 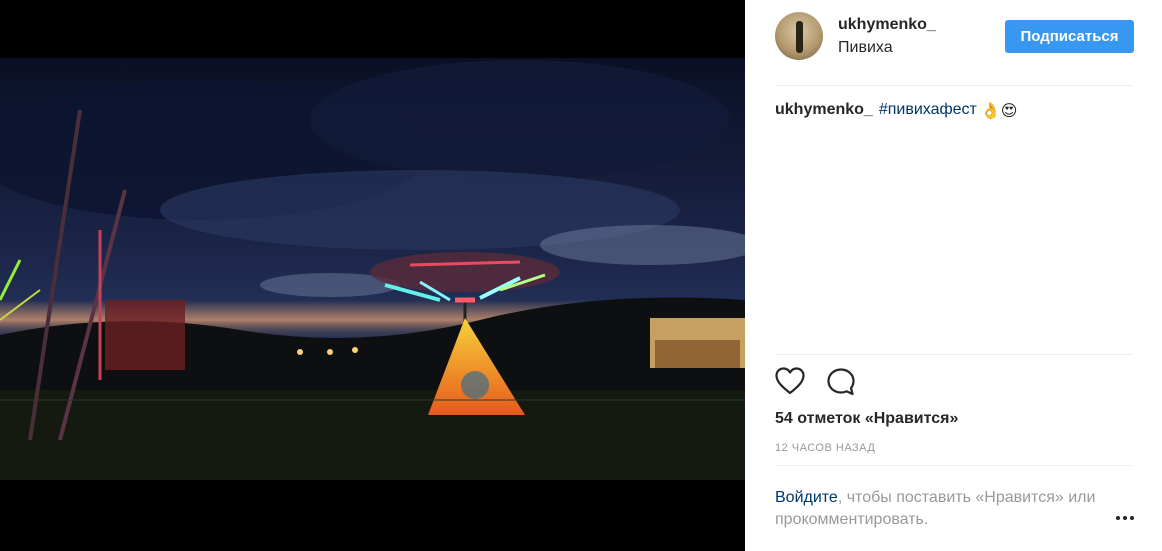 I want to click on heart-icon, so click(x=790, y=381).